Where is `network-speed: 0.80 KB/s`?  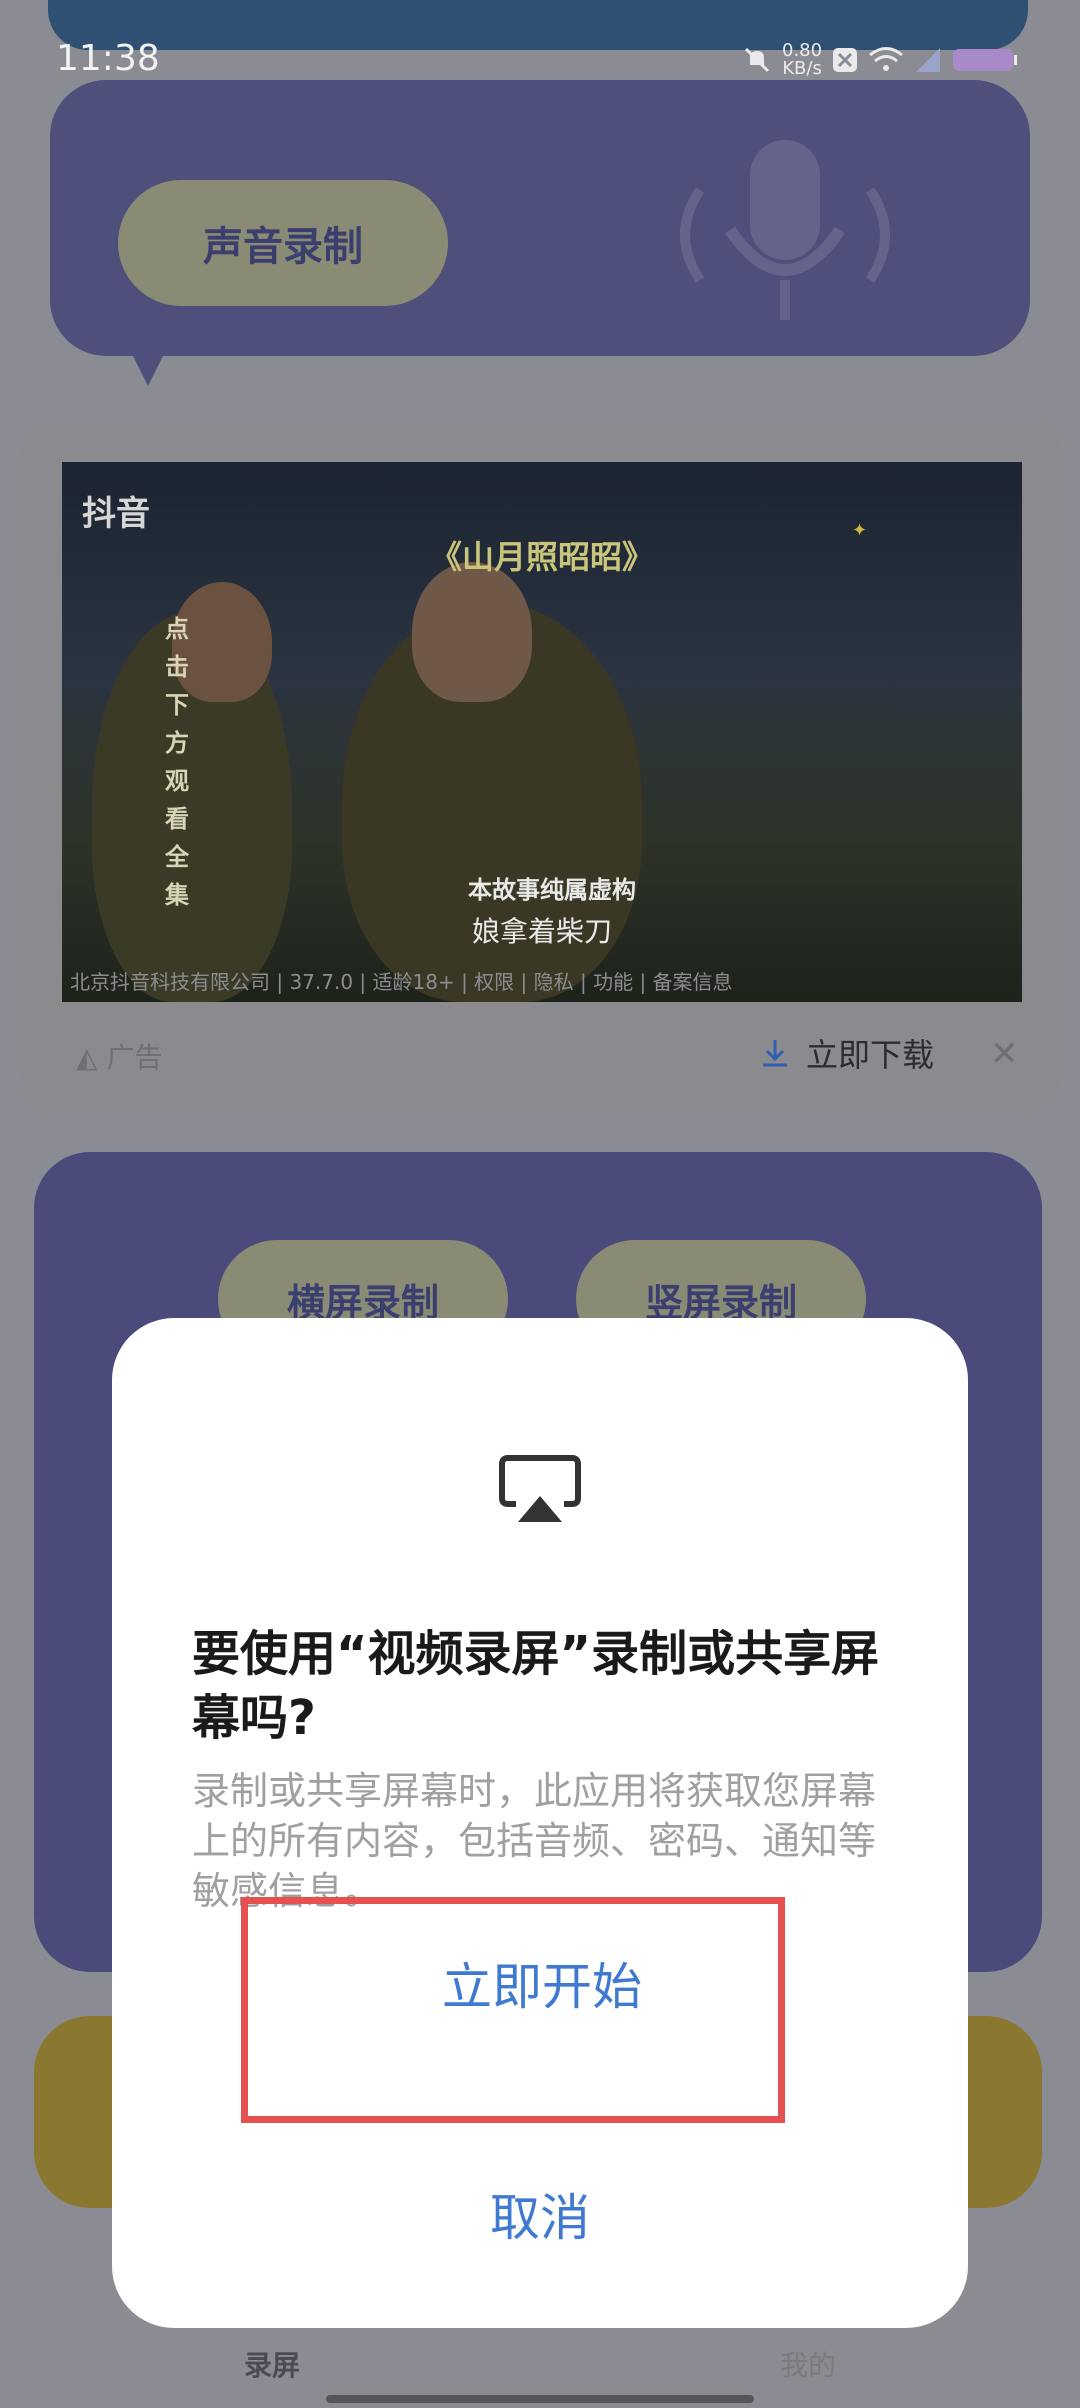
network-speed: 0.80 KB/s is located at coordinates (802, 60).